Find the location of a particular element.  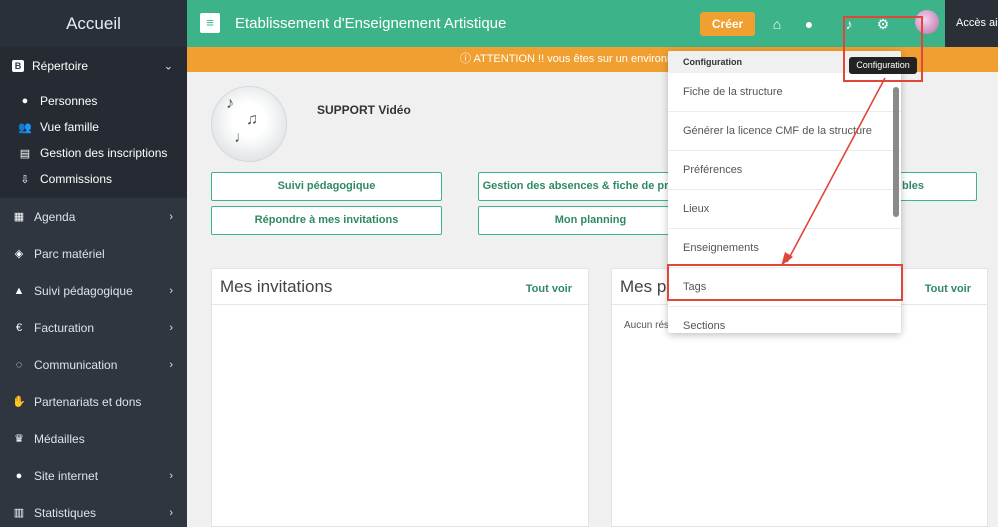

sidebar-item-label: Statistiques is located at coordinates (65, 512).